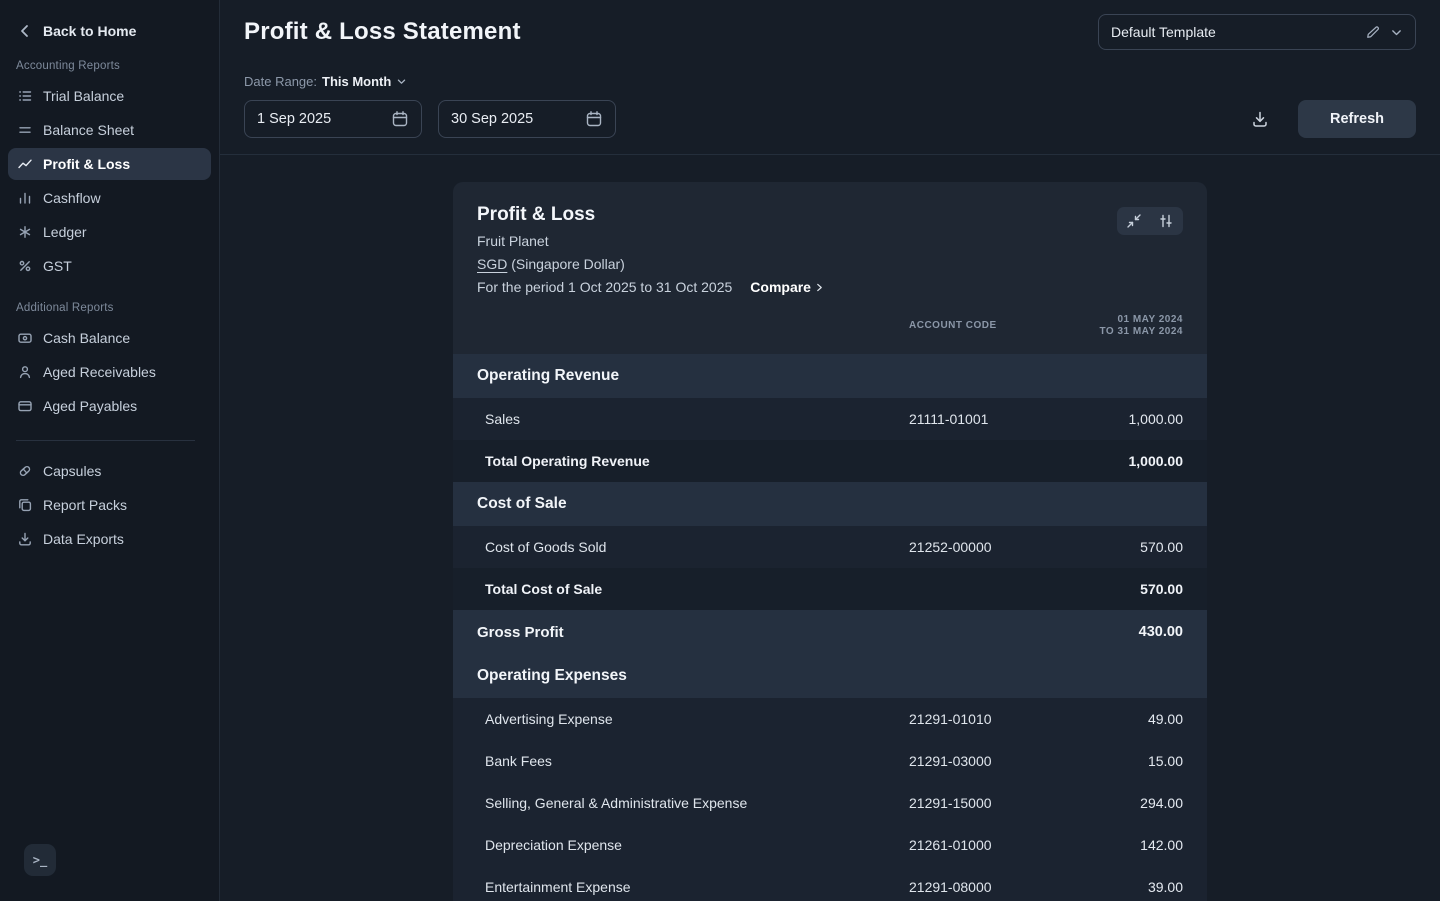  Describe the element at coordinates (552, 675) in the screenshot. I see `row-label: Operating Expenses` at that location.